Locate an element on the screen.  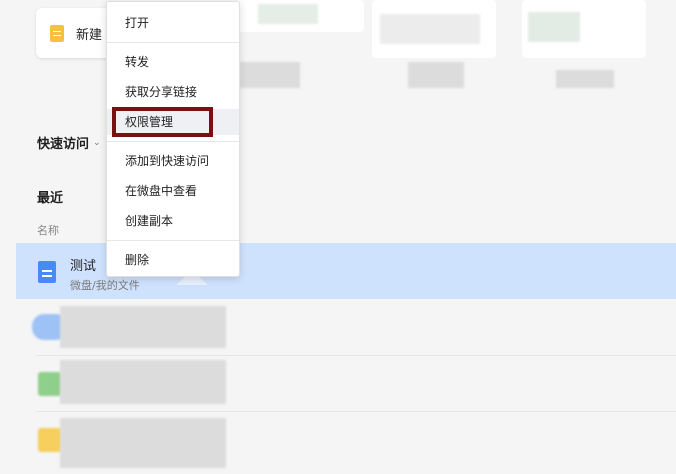
menu-item-add-to-quick-access: 添加到快速访问 is located at coordinates (173, 161).